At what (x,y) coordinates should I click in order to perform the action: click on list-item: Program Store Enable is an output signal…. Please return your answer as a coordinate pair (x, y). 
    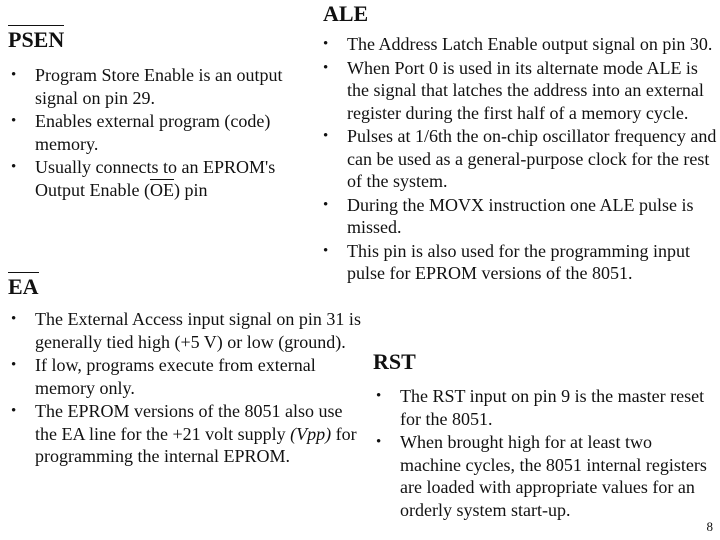
    Looking at the image, I should click on (168, 86).